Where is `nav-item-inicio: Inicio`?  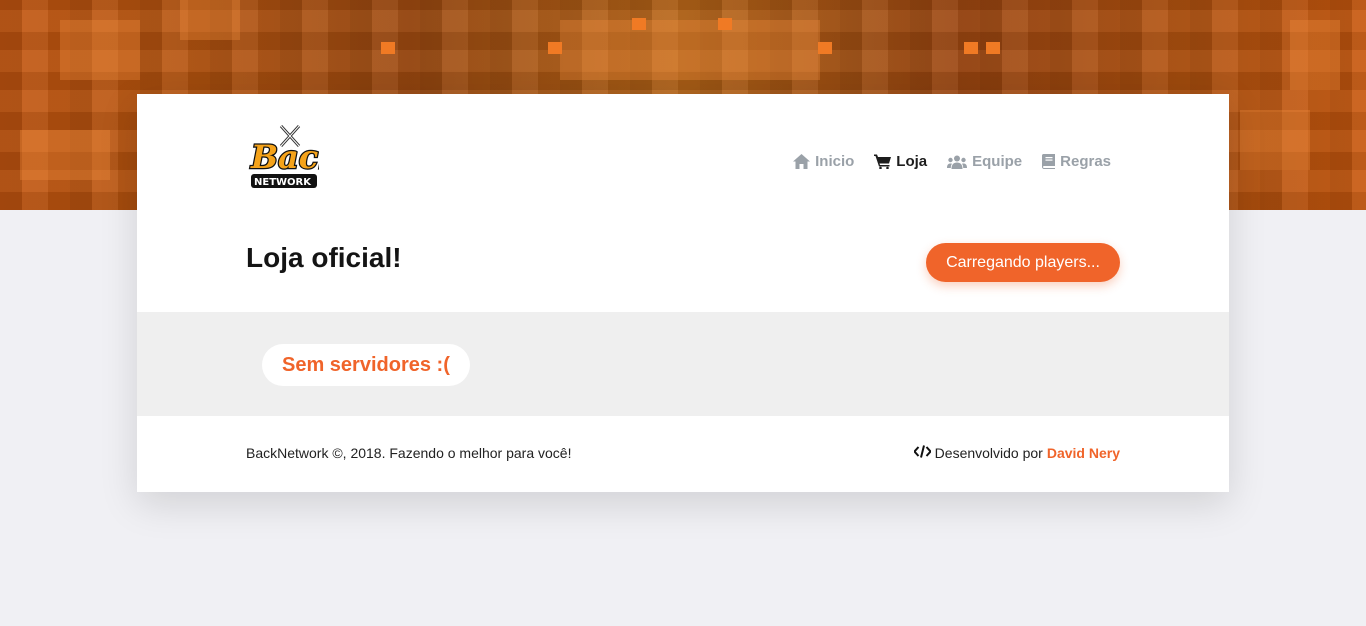
nav-item-inicio: Inicio is located at coordinates (823, 161).